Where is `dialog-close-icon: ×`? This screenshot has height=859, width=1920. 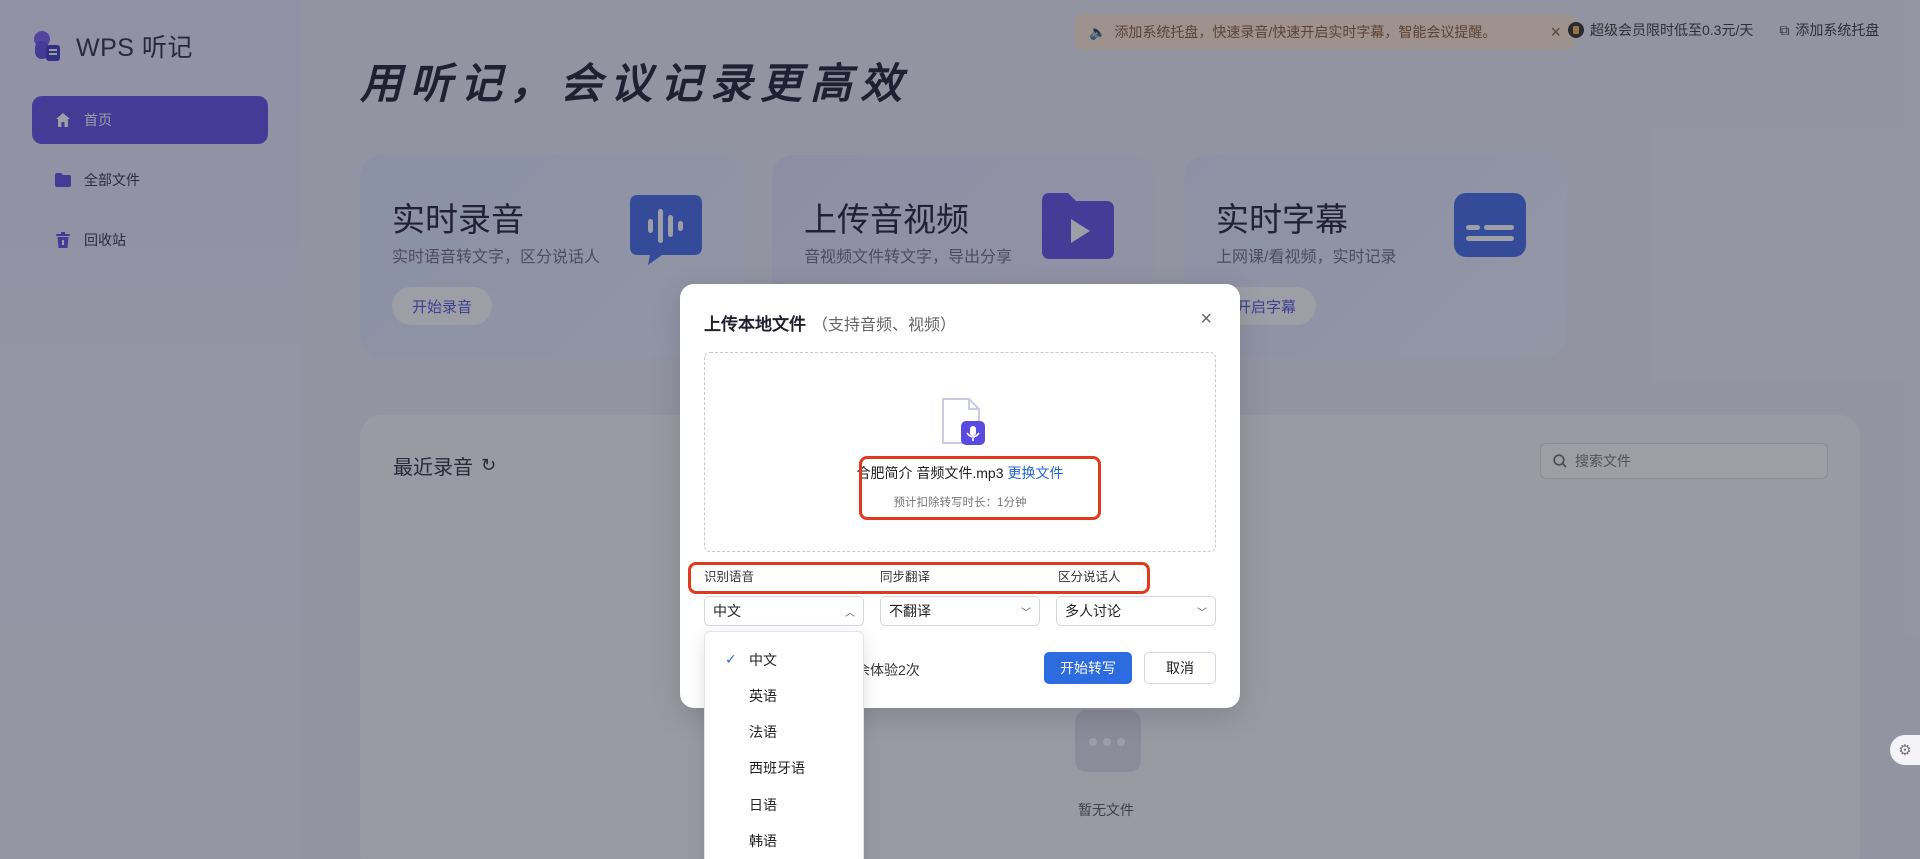 dialog-close-icon: × is located at coordinates (1206, 319).